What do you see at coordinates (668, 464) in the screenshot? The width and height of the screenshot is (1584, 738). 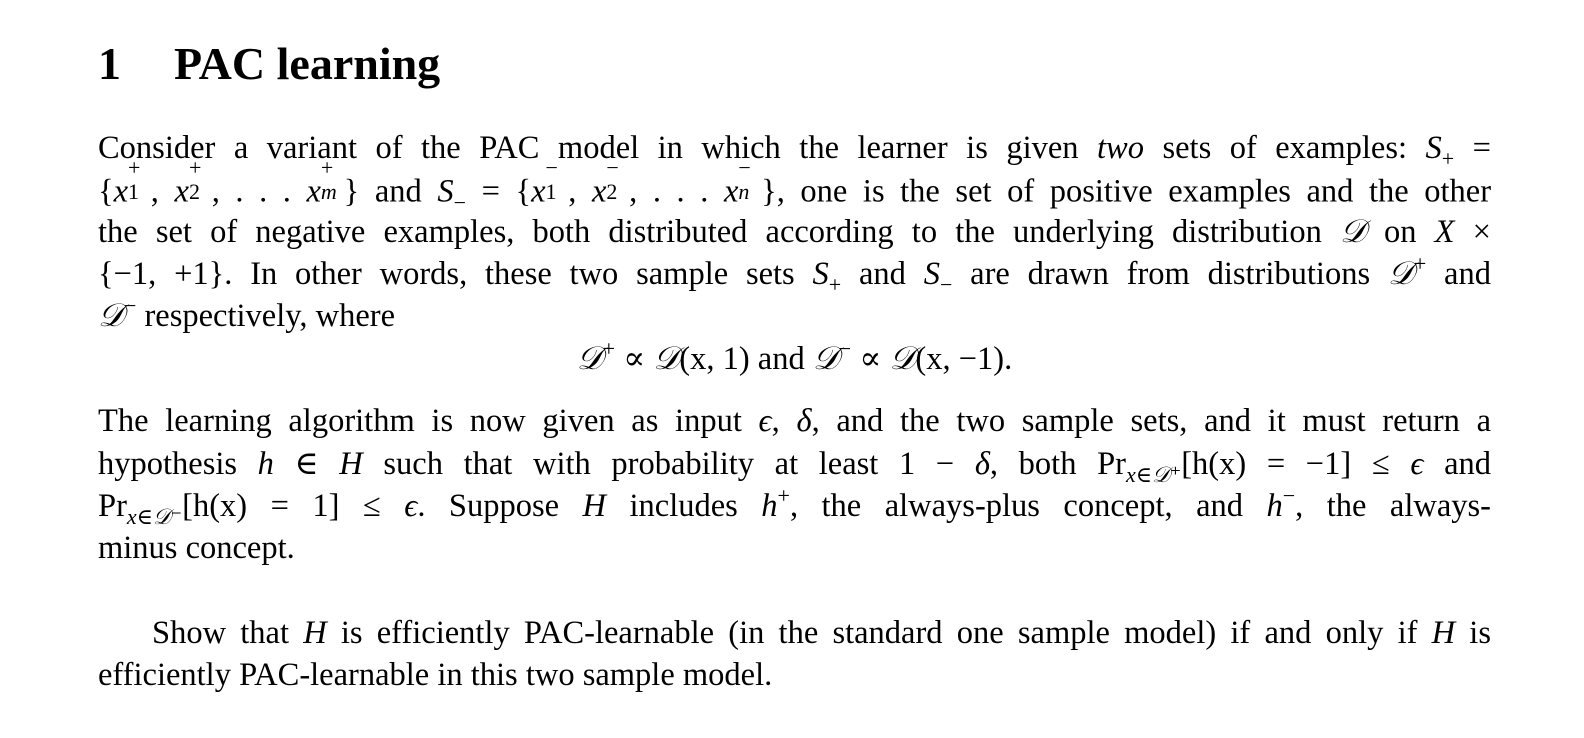 I see `text: such that with probability at least 1 −` at bounding box center [668, 464].